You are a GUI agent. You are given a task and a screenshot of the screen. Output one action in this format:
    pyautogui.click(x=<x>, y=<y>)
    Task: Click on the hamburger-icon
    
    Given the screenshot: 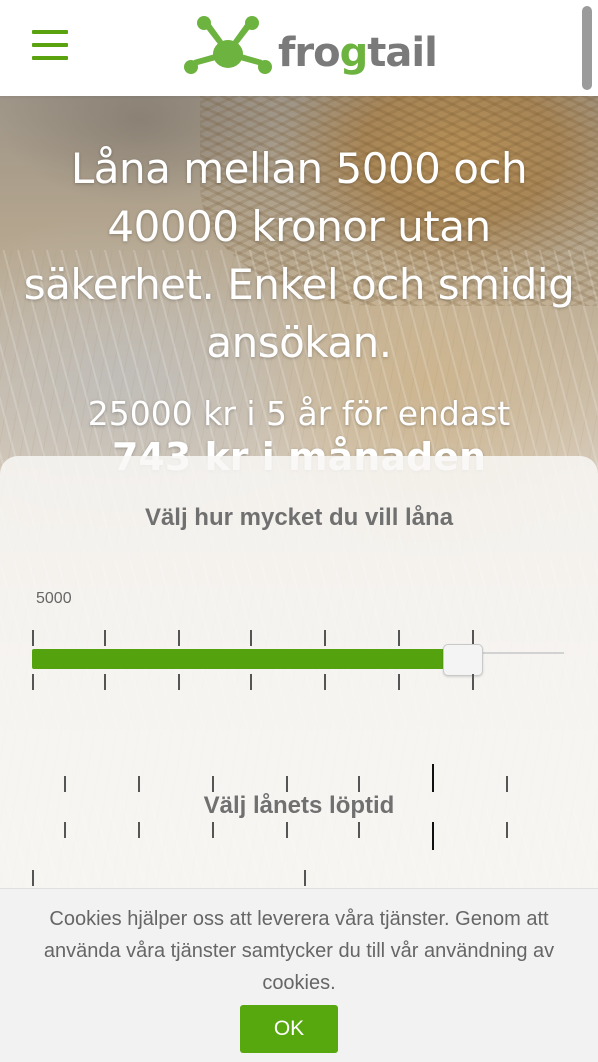 What is the action you would take?
    pyautogui.click(x=50, y=45)
    